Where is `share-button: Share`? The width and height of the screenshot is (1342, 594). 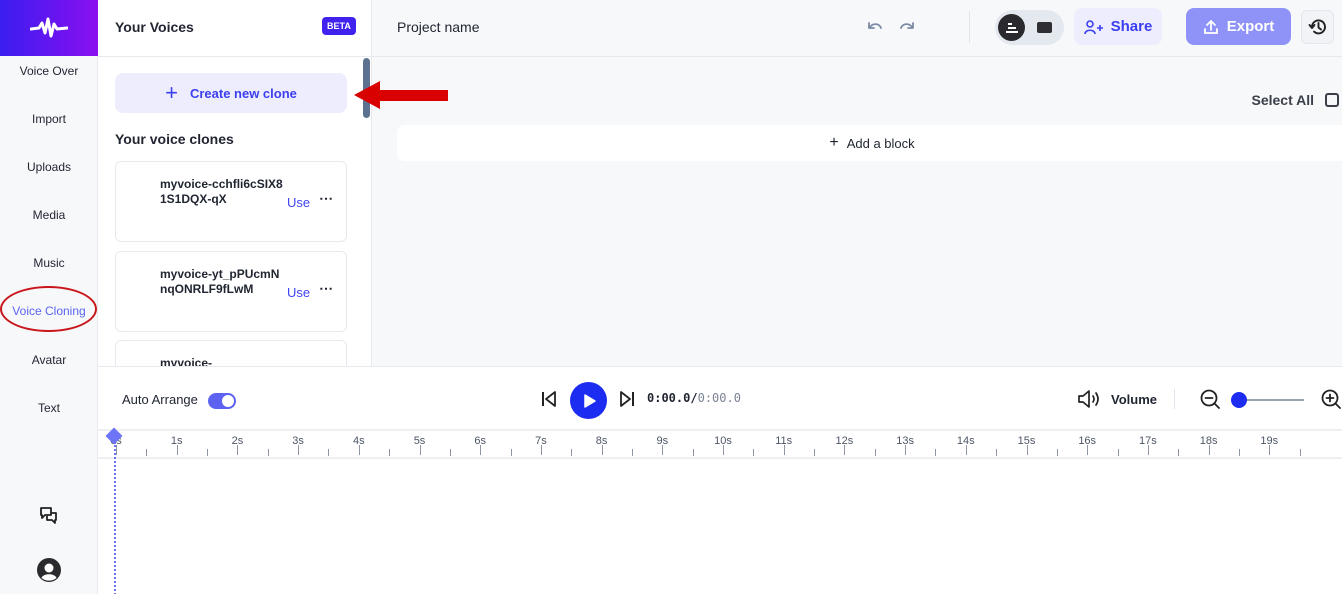 share-button: Share is located at coordinates (1118, 26).